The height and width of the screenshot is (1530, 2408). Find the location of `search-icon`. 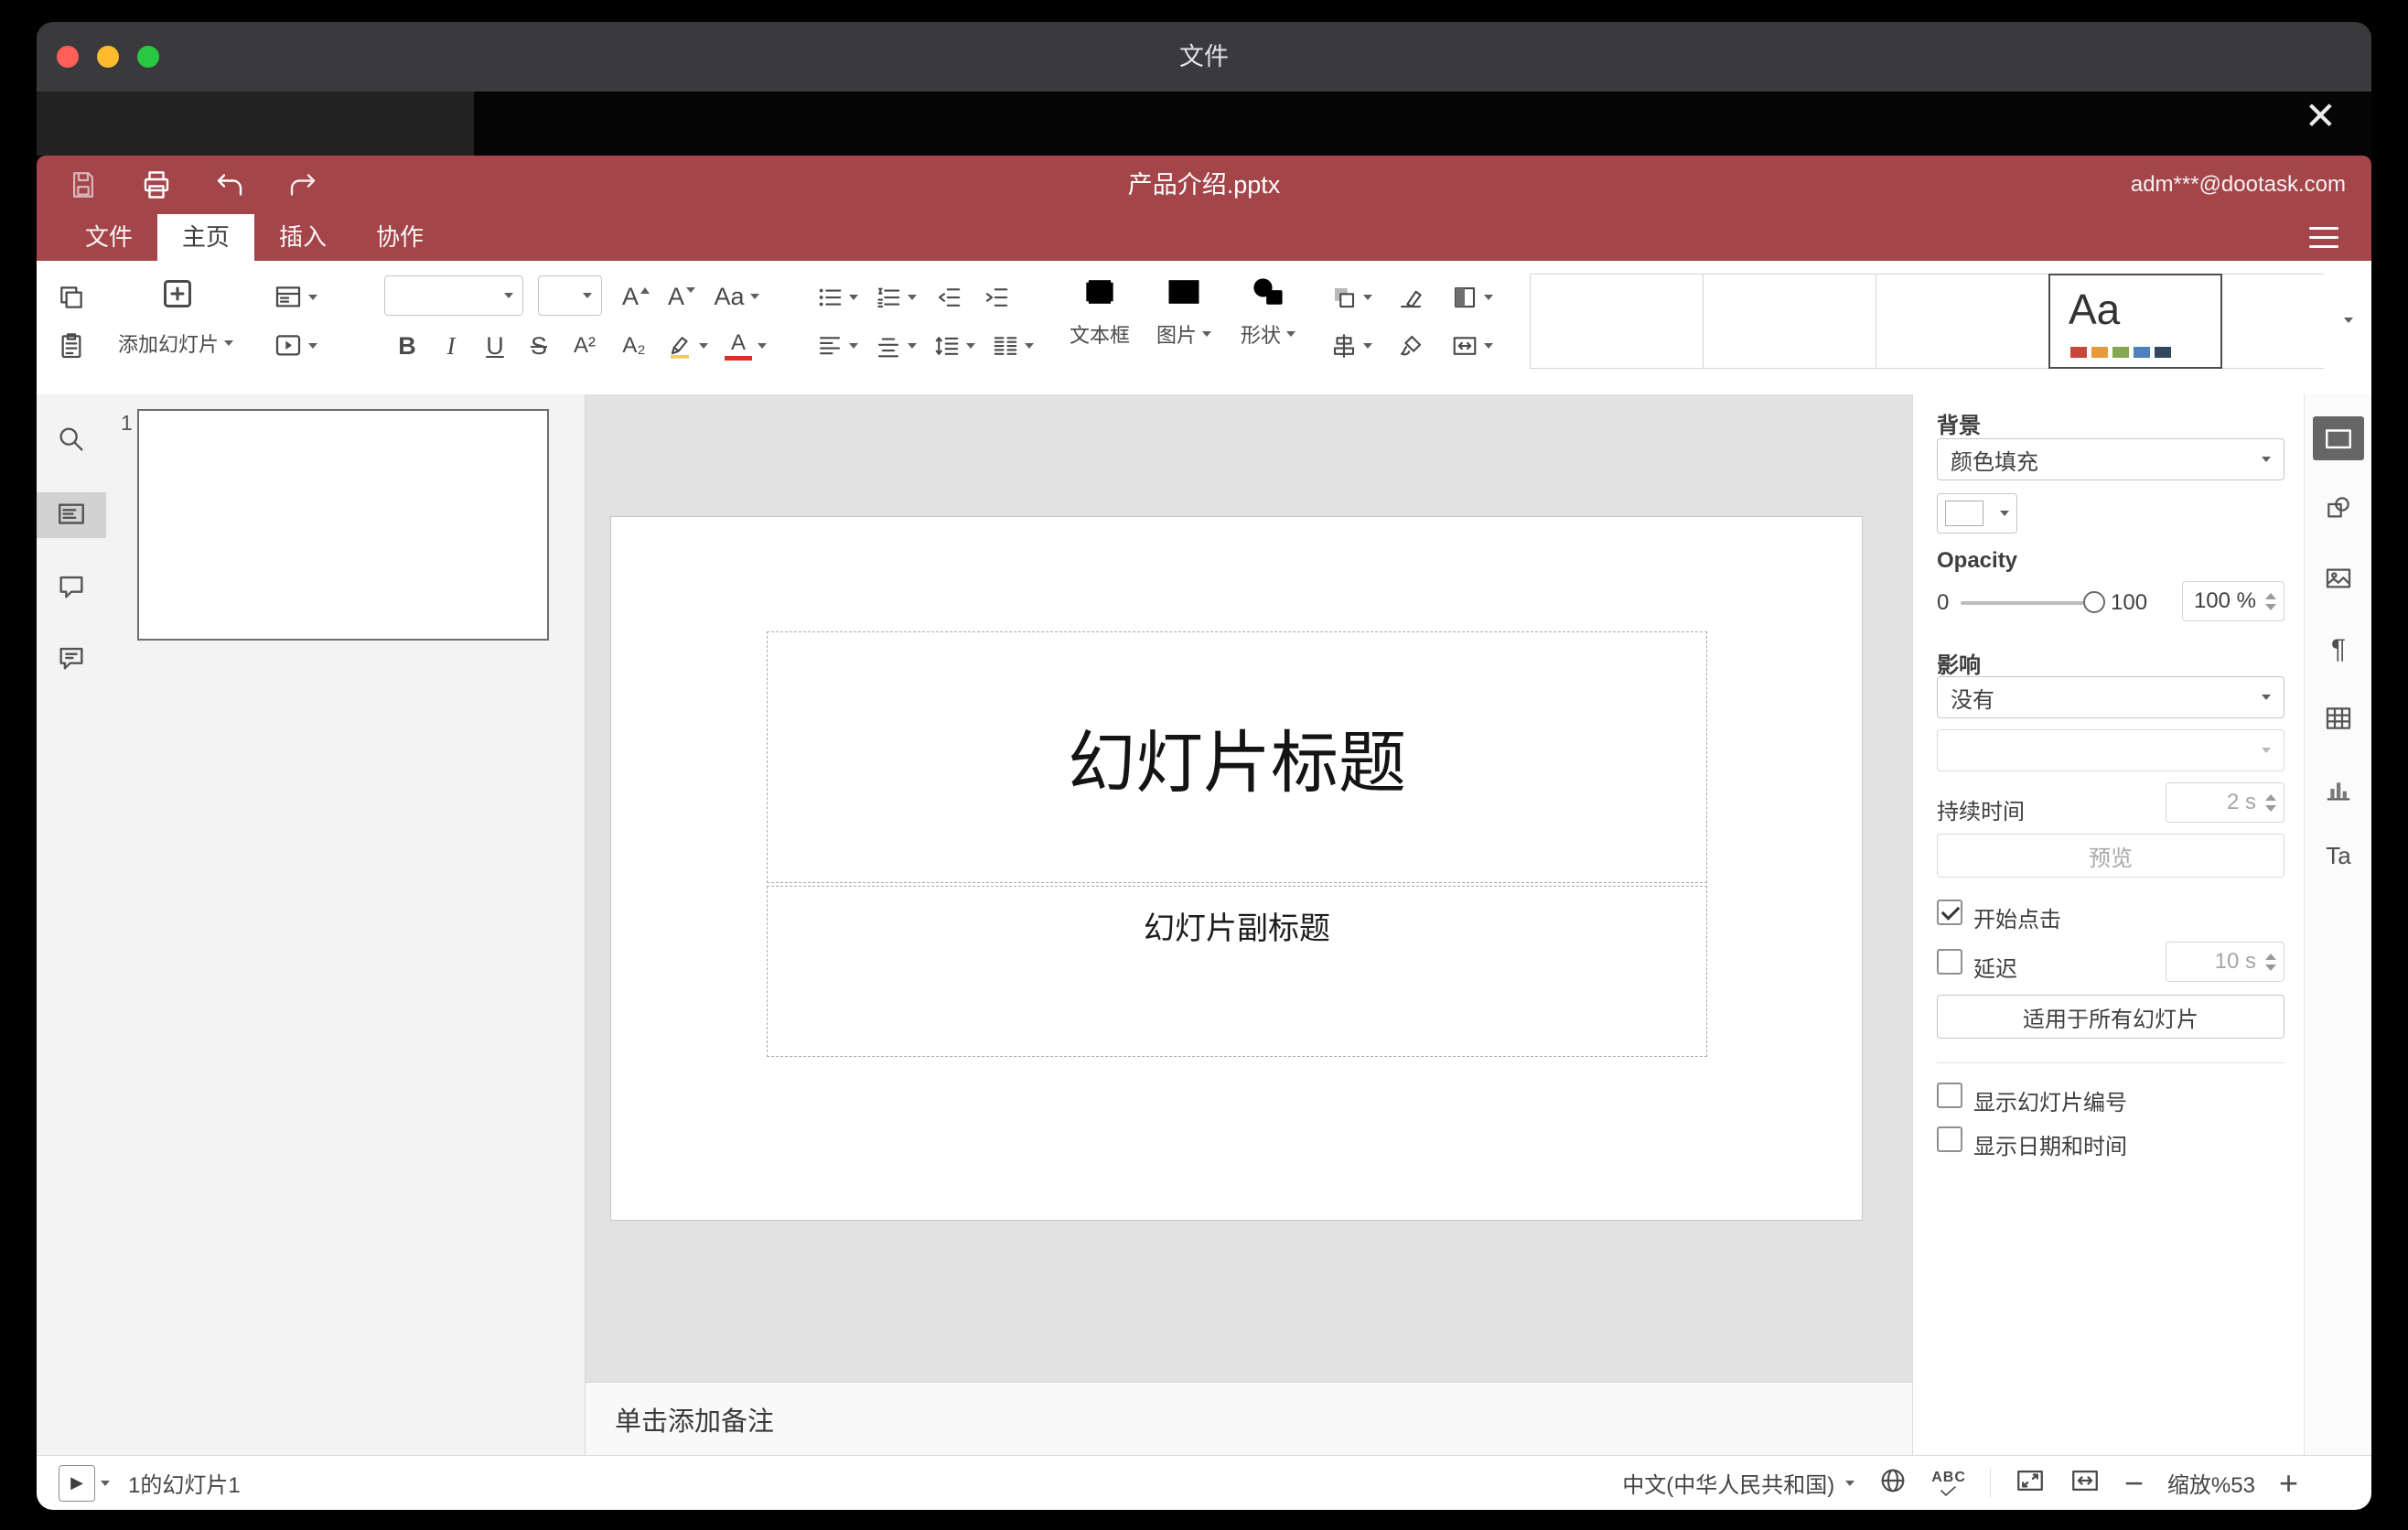

search-icon is located at coordinates (71, 439).